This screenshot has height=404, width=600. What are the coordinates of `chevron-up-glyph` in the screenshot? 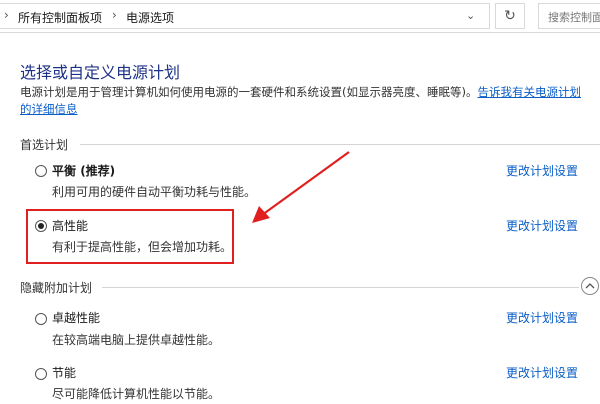 It's located at (590, 286).